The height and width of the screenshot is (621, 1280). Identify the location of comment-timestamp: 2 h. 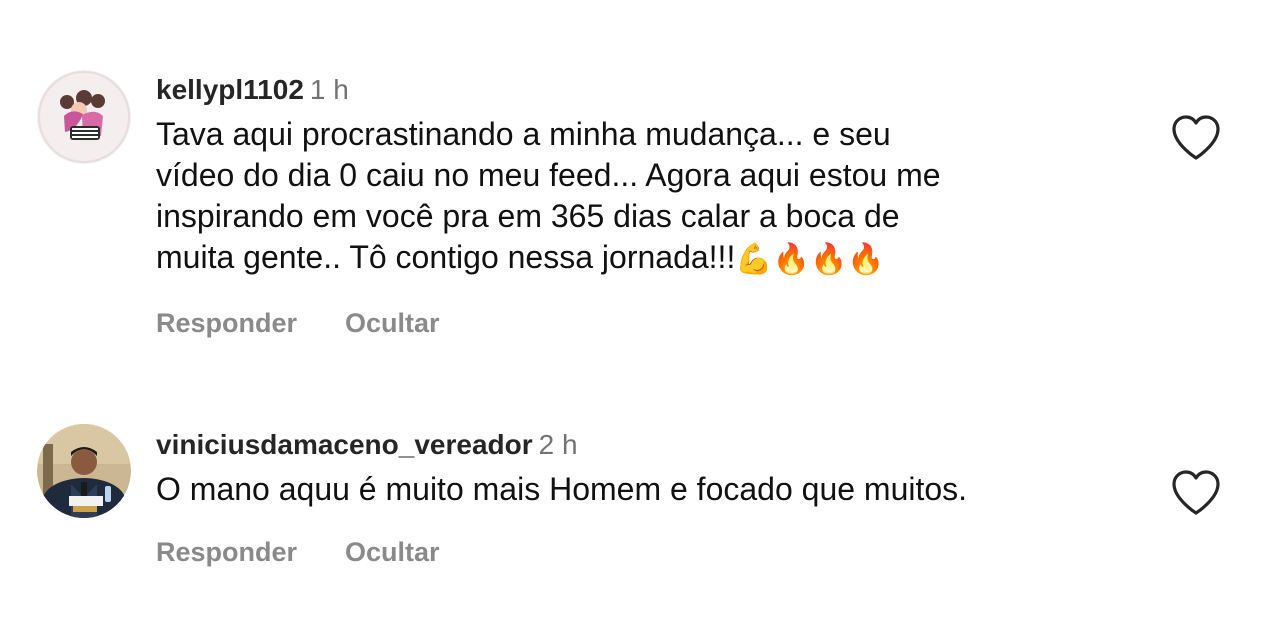
(558, 444).